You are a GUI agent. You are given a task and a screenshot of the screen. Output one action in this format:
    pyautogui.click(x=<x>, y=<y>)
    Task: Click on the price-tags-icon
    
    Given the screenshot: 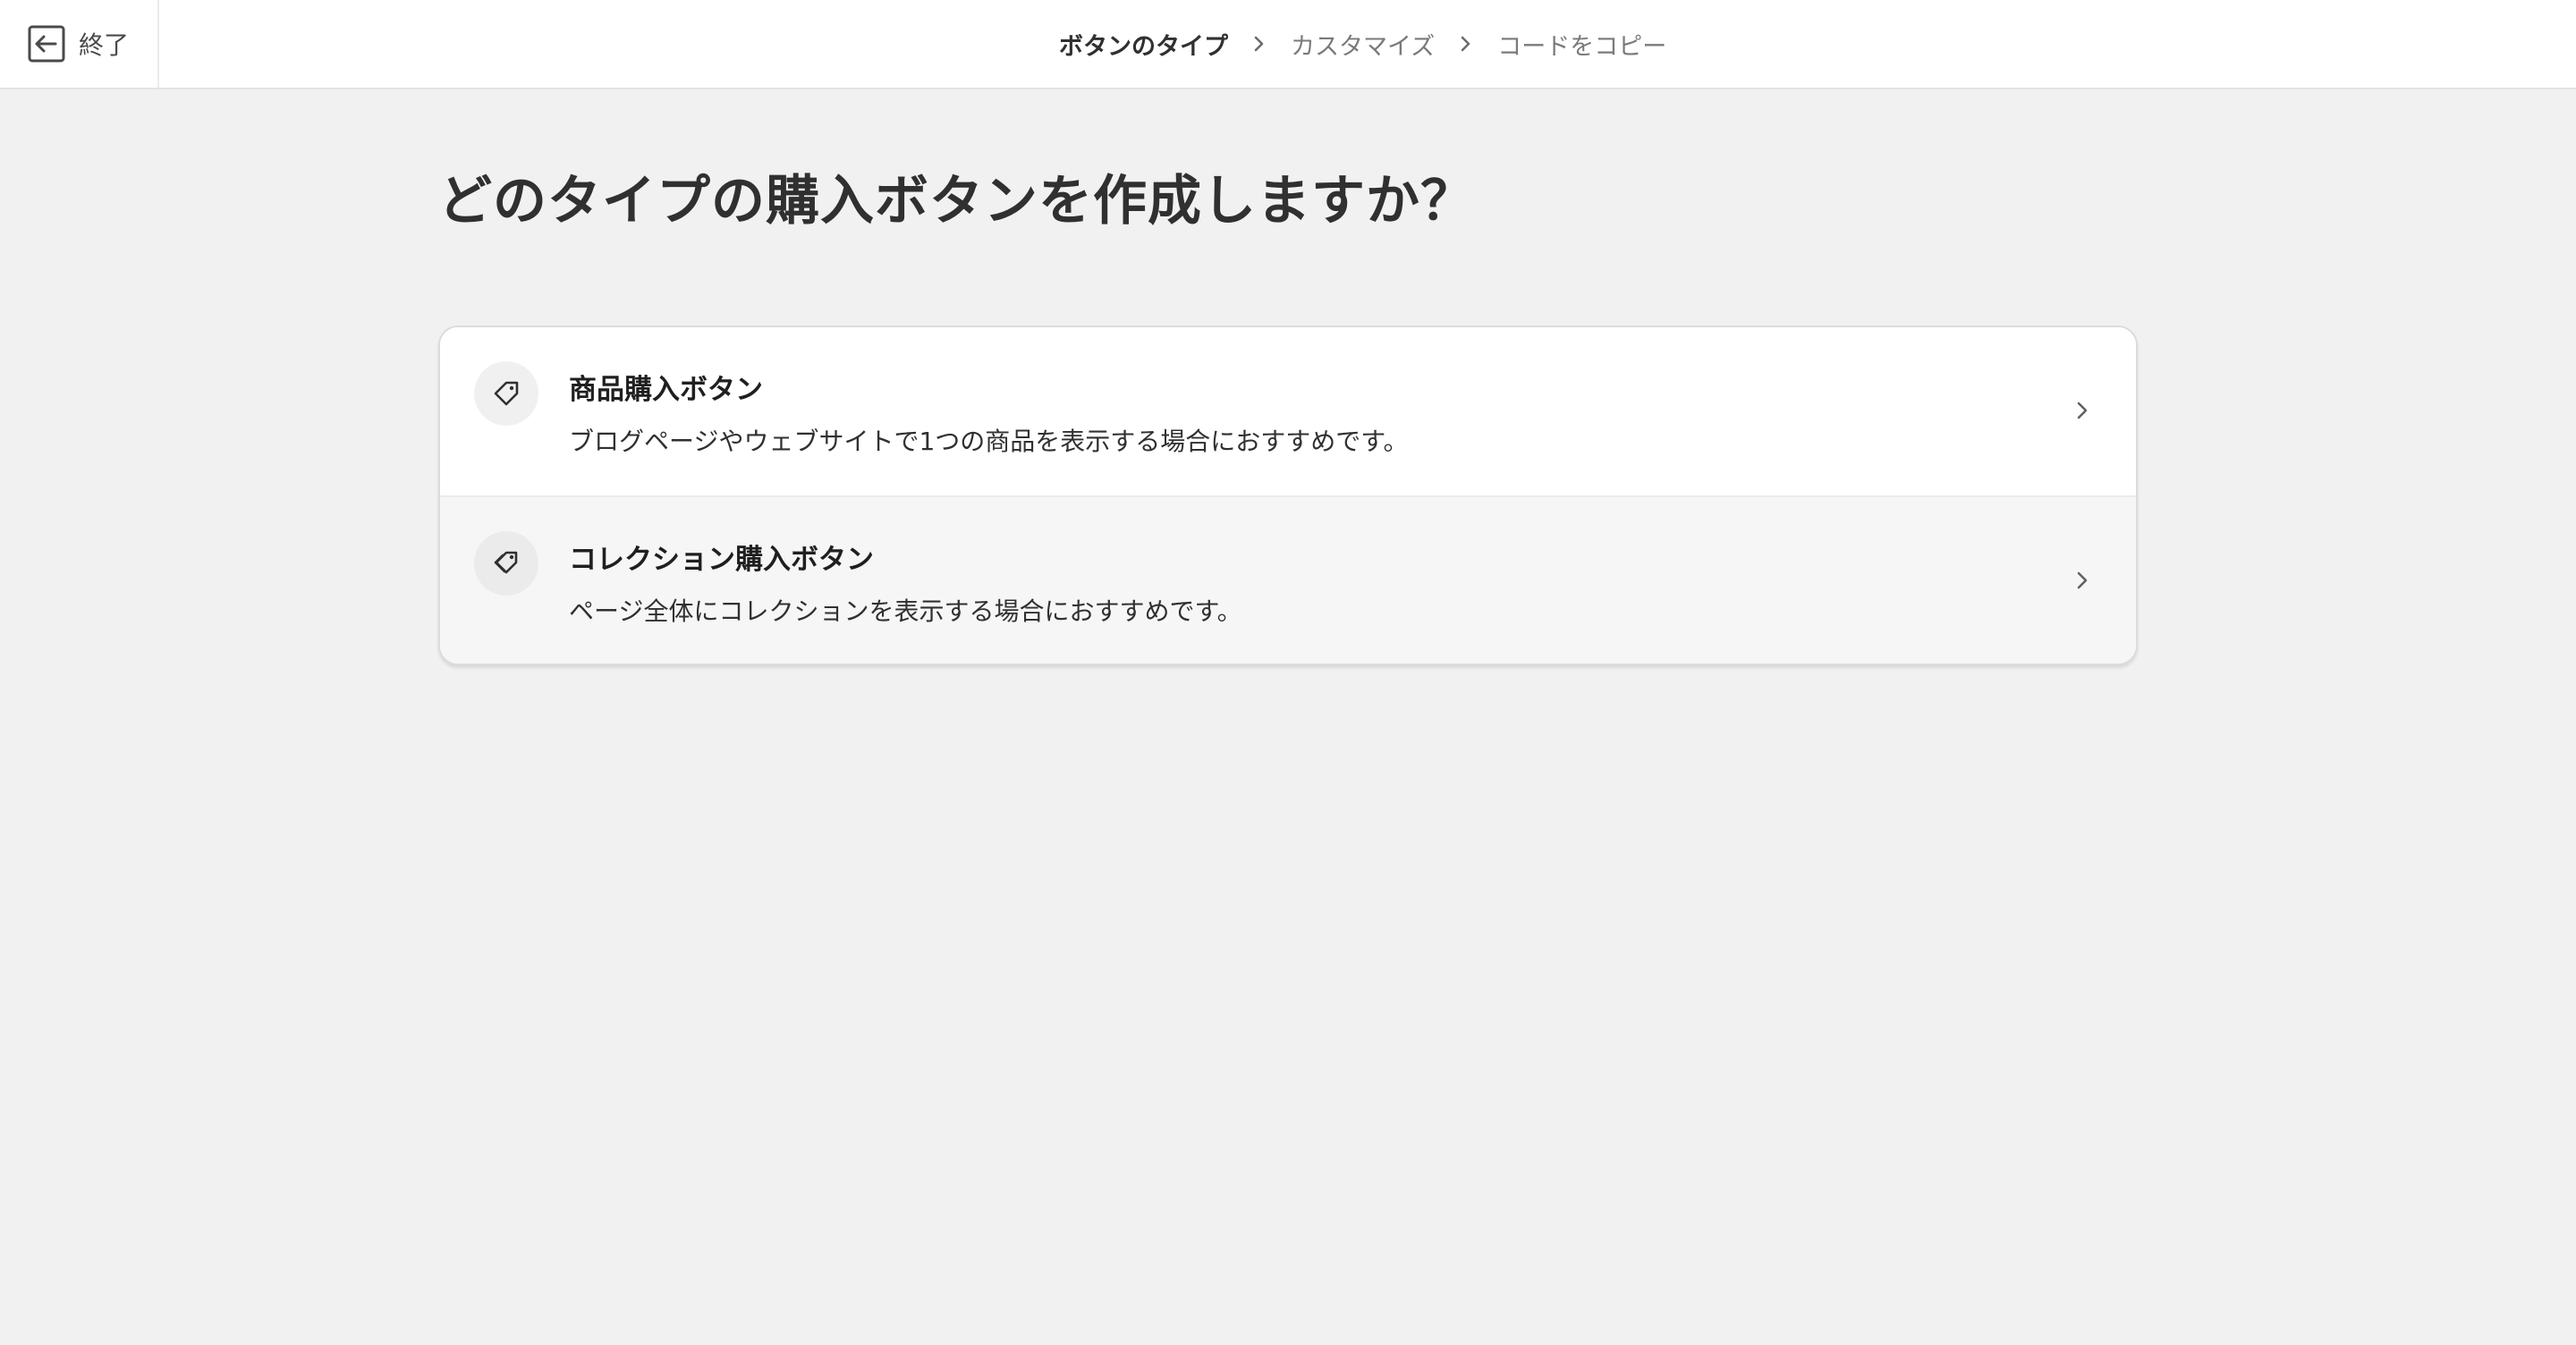 What is the action you would take?
    pyautogui.click(x=506, y=563)
    